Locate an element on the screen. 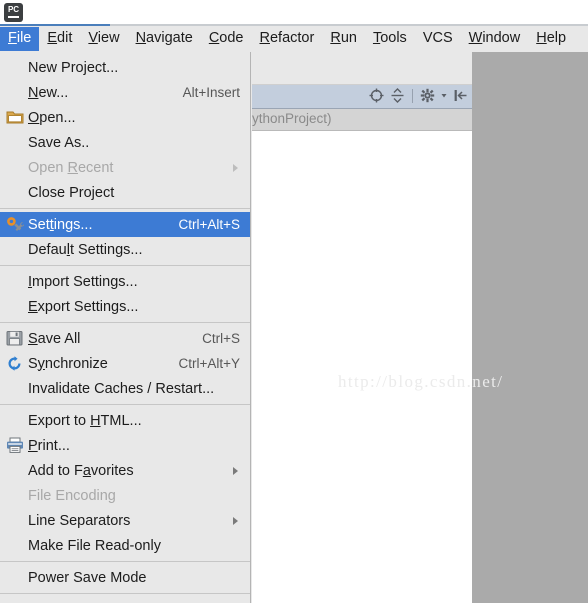 The image size is (588, 603). folder-icon-slot is located at coordinates (15, 117).